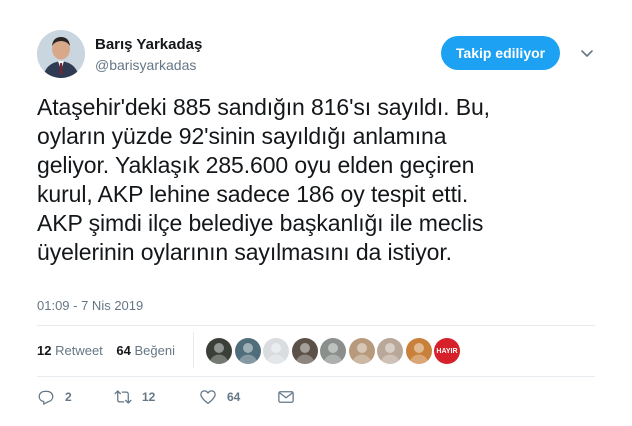 The height and width of the screenshot is (426, 632). What do you see at coordinates (193, 350) in the screenshot?
I see `stats-divider` at bounding box center [193, 350].